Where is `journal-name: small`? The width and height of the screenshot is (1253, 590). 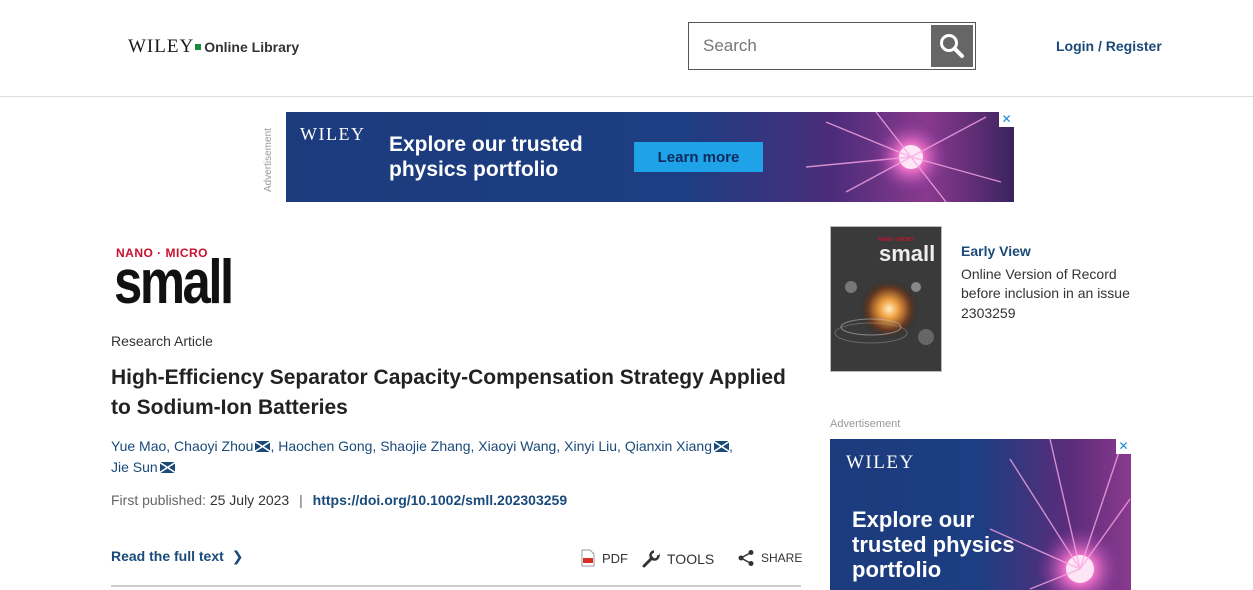
journal-name: small is located at coordinates (174, 282).